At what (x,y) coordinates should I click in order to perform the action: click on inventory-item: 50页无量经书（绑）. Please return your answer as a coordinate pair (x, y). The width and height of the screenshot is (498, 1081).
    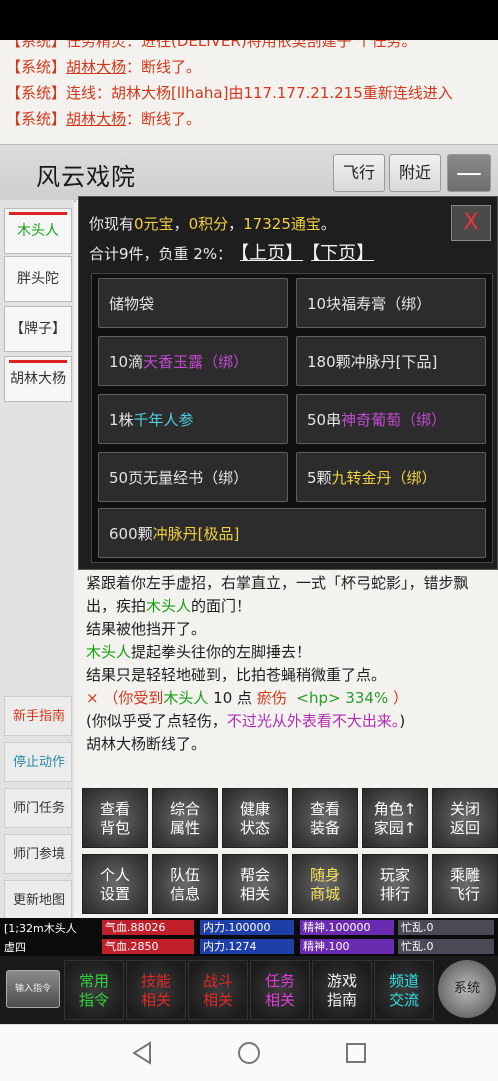
    Looking at the image, I should click on (193, 477).